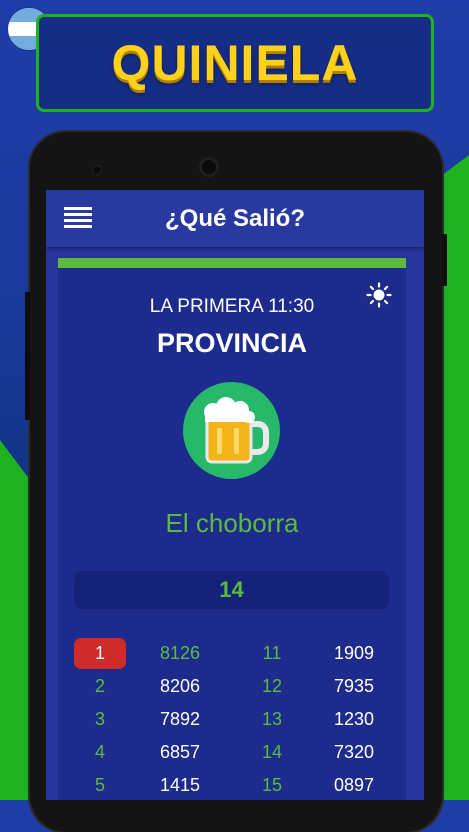  I want to click on menu-icon, so click(78, 219).